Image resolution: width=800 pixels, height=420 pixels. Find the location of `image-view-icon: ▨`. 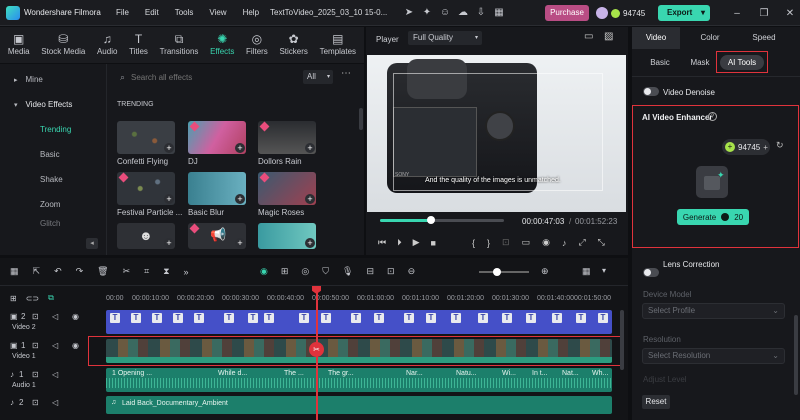

image-view-icon: ▨ is located at coordinates (608, 36).